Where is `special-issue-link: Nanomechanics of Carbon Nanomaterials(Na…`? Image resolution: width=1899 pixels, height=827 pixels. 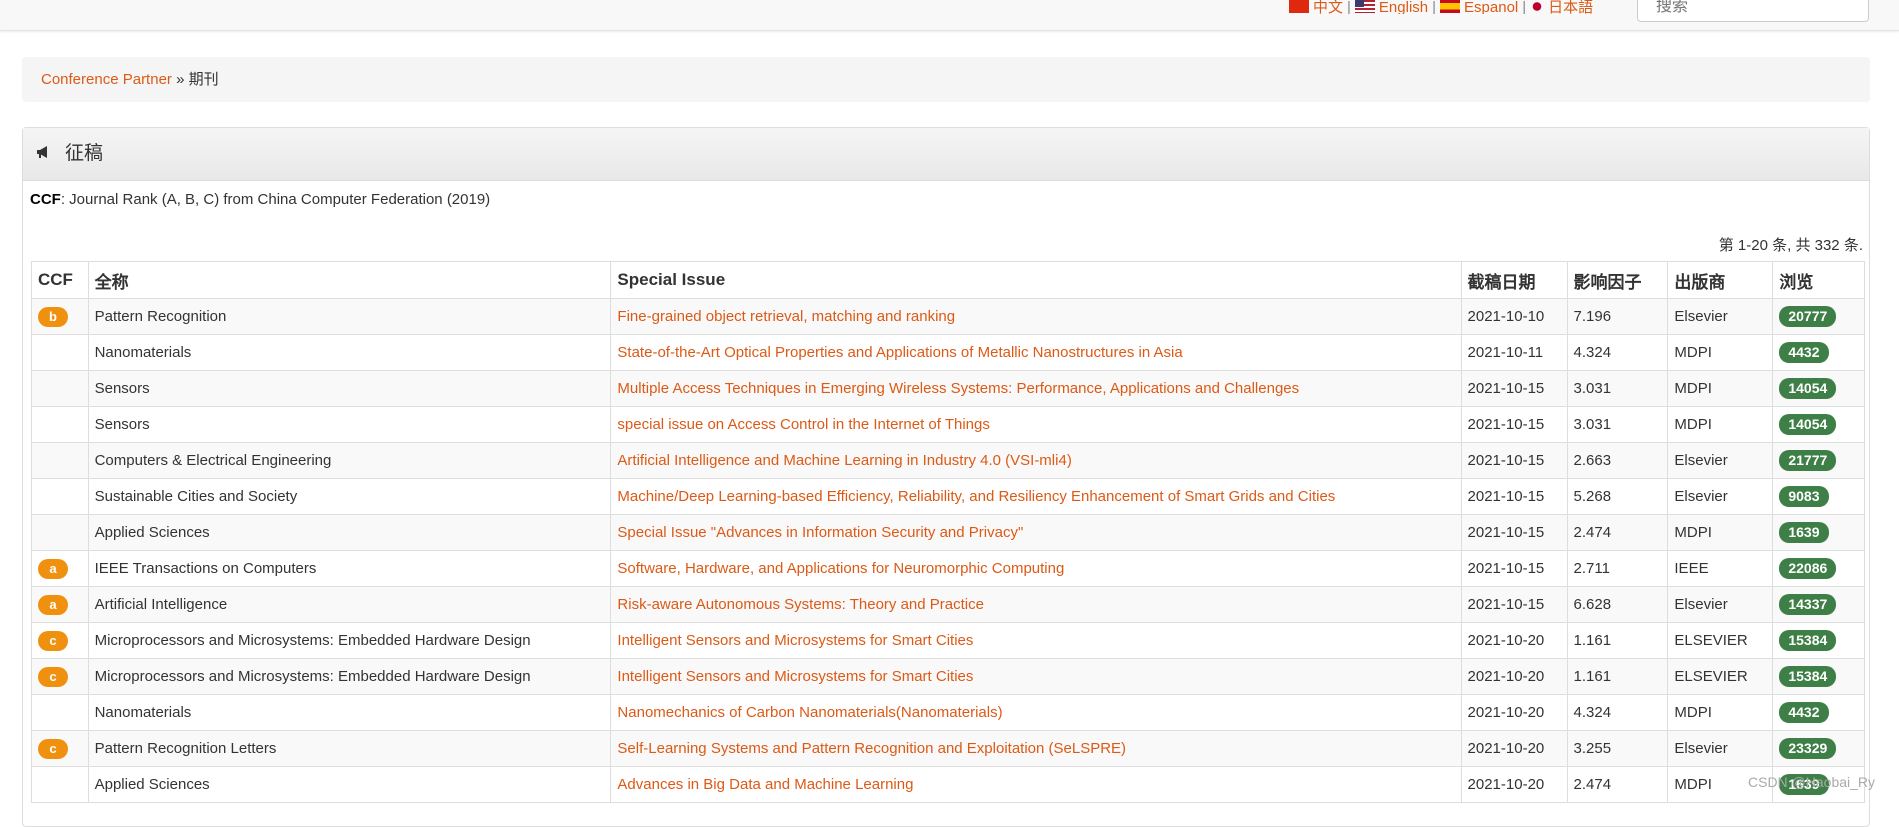
special-issue-link: Nanomechanics of Carbon Nanomaterials(Na… is located at coordinates (1036, 712).